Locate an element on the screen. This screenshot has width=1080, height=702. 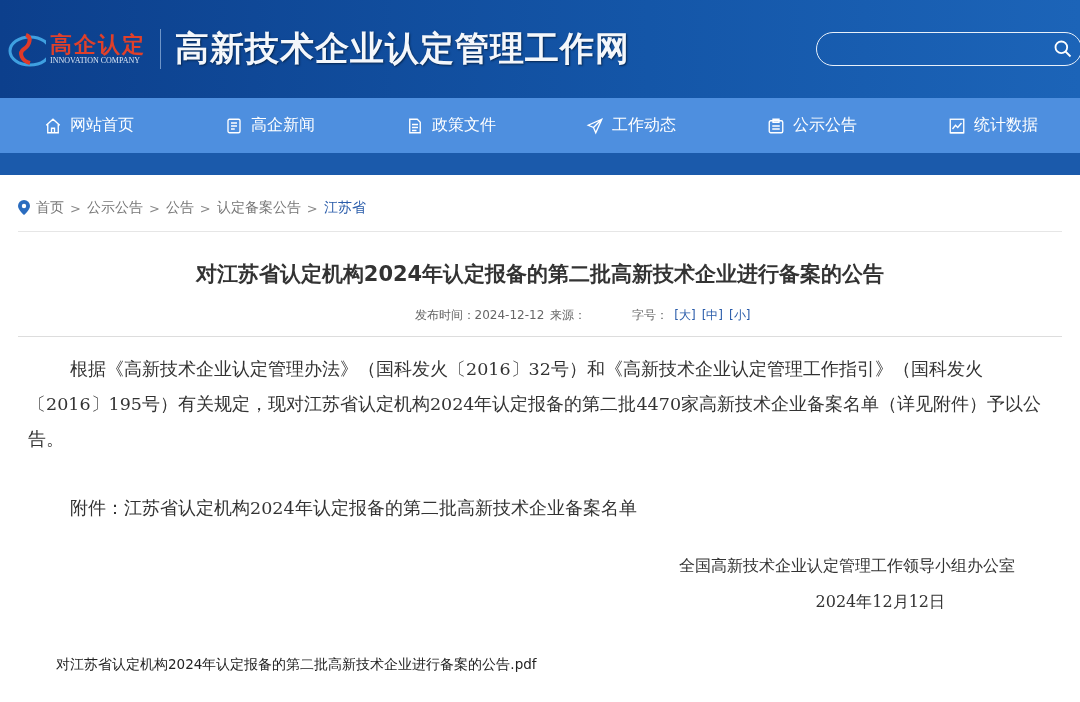
nav-item: 高企新闻 is located at coordinates (269, 125).